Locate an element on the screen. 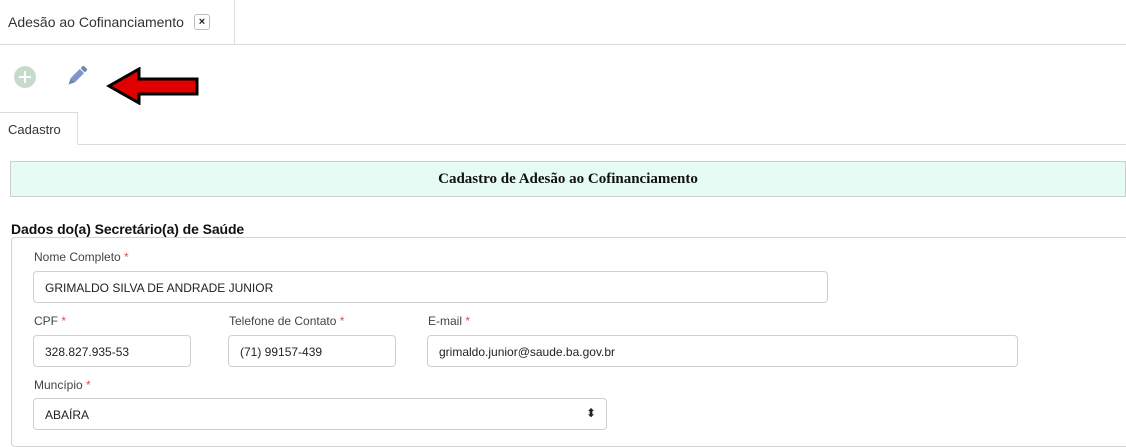 The image size is (1126, 447). add-button is located at coordinates (25, 77).